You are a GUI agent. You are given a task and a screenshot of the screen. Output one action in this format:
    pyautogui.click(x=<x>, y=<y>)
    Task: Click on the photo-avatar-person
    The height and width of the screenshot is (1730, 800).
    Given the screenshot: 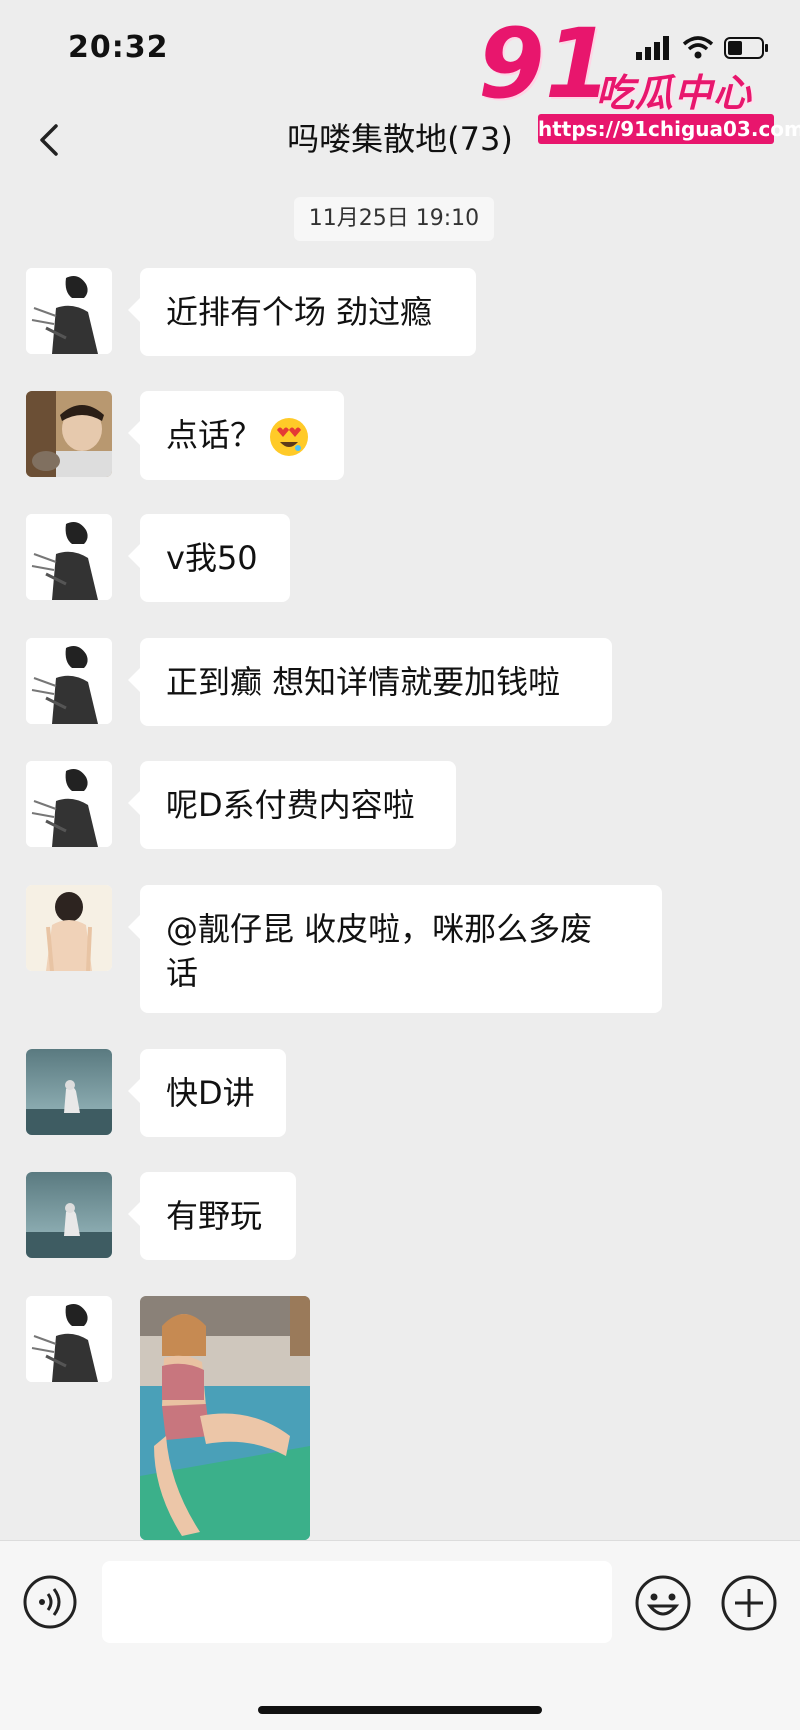 What is the action you would take?
    pyautogui.click(x=69, y=434)
    